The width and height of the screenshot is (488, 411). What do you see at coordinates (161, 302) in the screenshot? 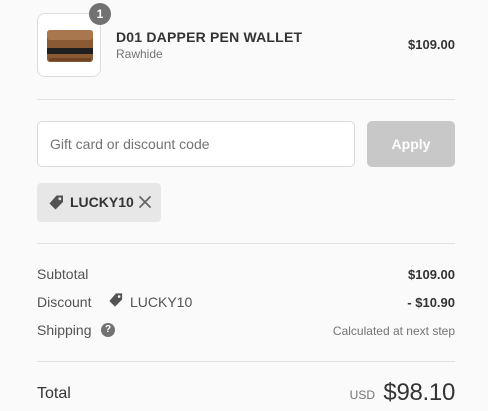
I see `discount-code: LUCKY10` at bounding box center [161, 302].